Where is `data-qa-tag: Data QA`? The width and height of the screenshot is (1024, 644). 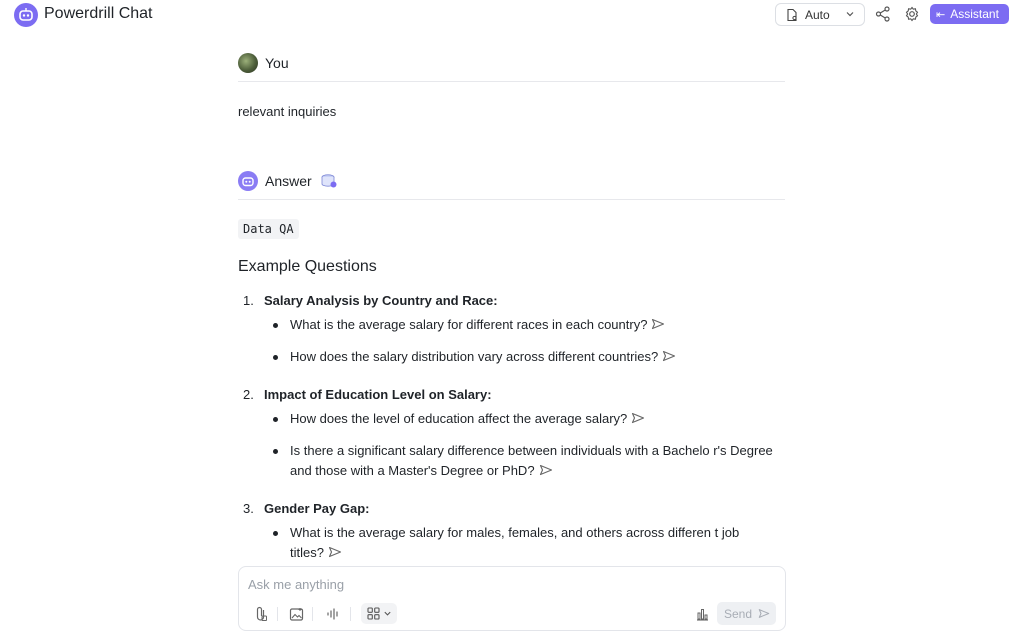
data-qa-tag: Data QA is located at coordinates (268, 229).